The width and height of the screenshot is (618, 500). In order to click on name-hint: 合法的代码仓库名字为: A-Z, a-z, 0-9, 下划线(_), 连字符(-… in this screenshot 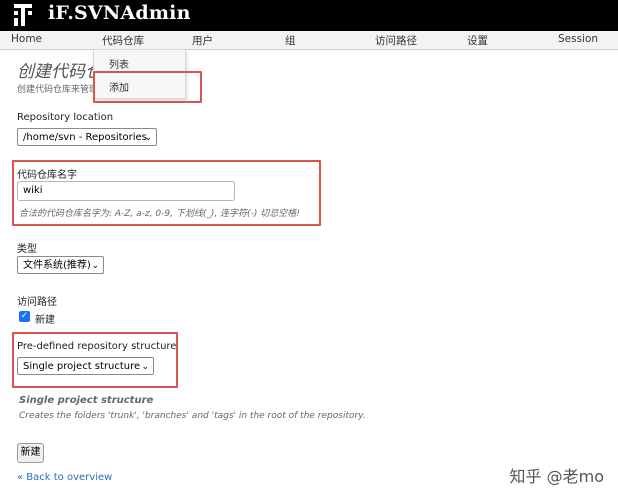, I will do `click(159, 214)`.